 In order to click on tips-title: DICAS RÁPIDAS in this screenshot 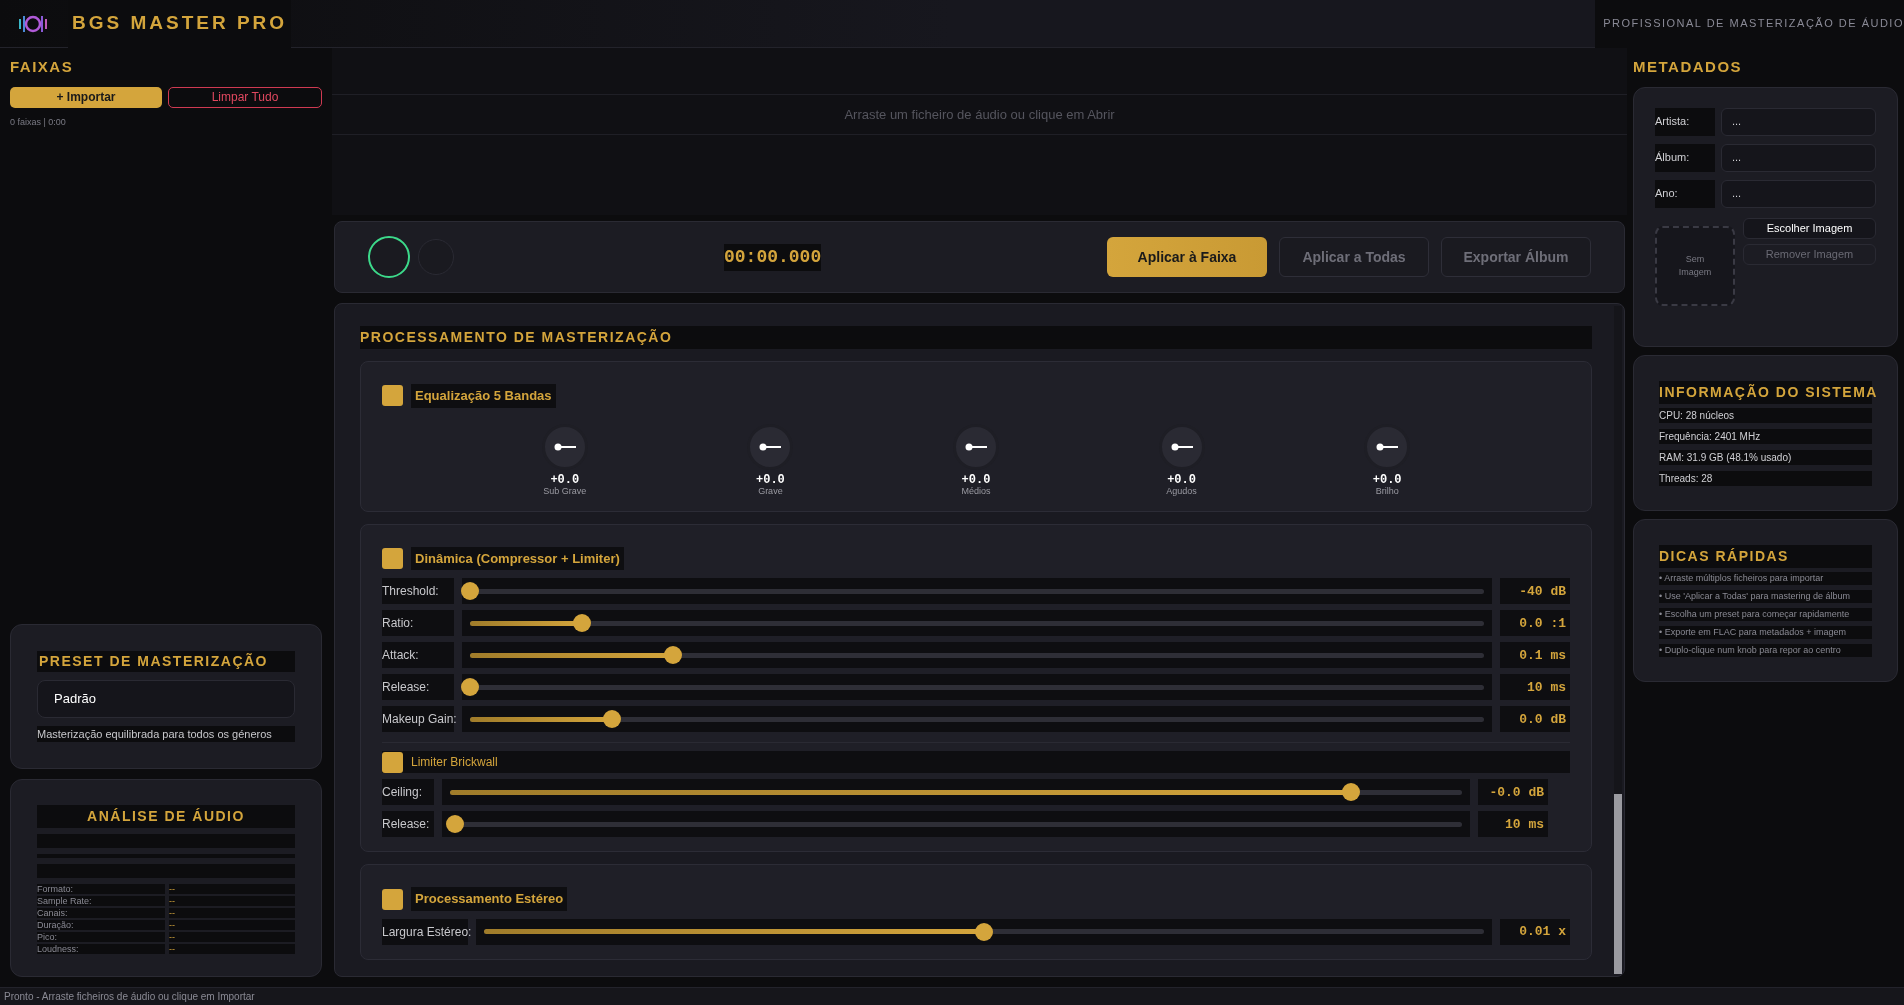, I will do `click(1765, 556)`.